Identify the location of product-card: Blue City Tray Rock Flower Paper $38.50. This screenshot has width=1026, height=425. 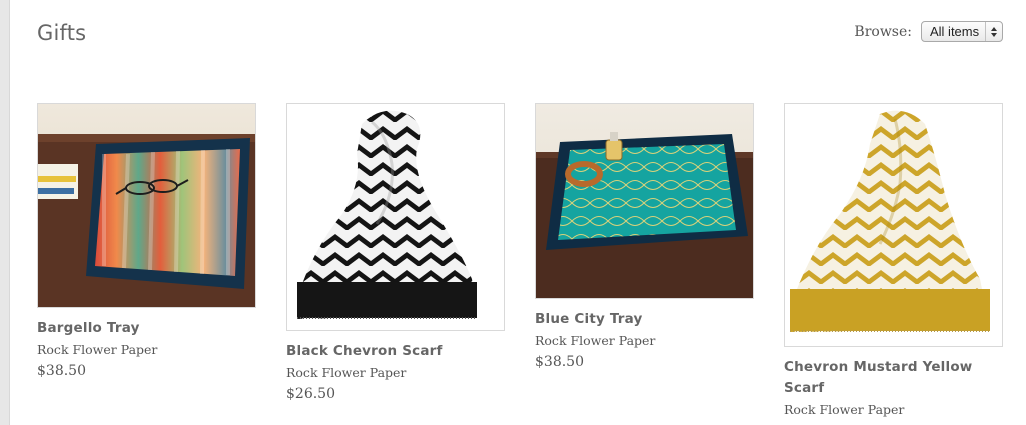
(645, 236).